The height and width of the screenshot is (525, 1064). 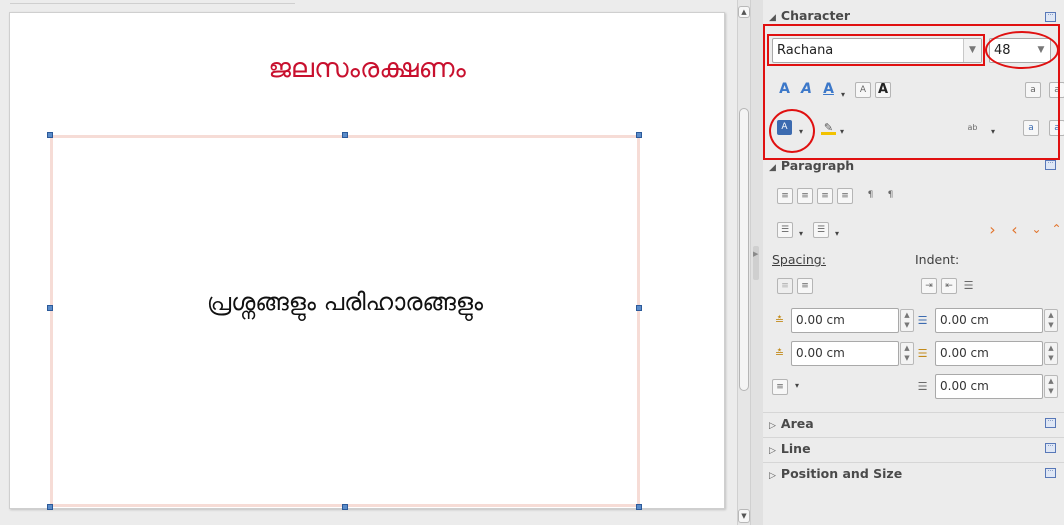 I want to click on decrease-indent-arrow-icon: ‹, so click(x=1014, y=230).